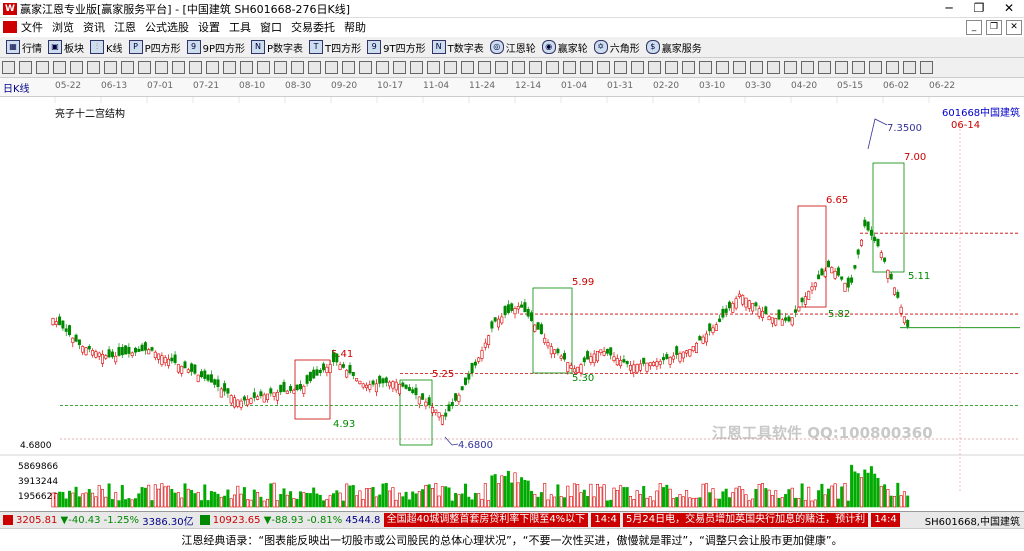 The height and width of the screenshot is (551, 1024). I want to click on tool-p-square: P P四方形, so click(154, 47).